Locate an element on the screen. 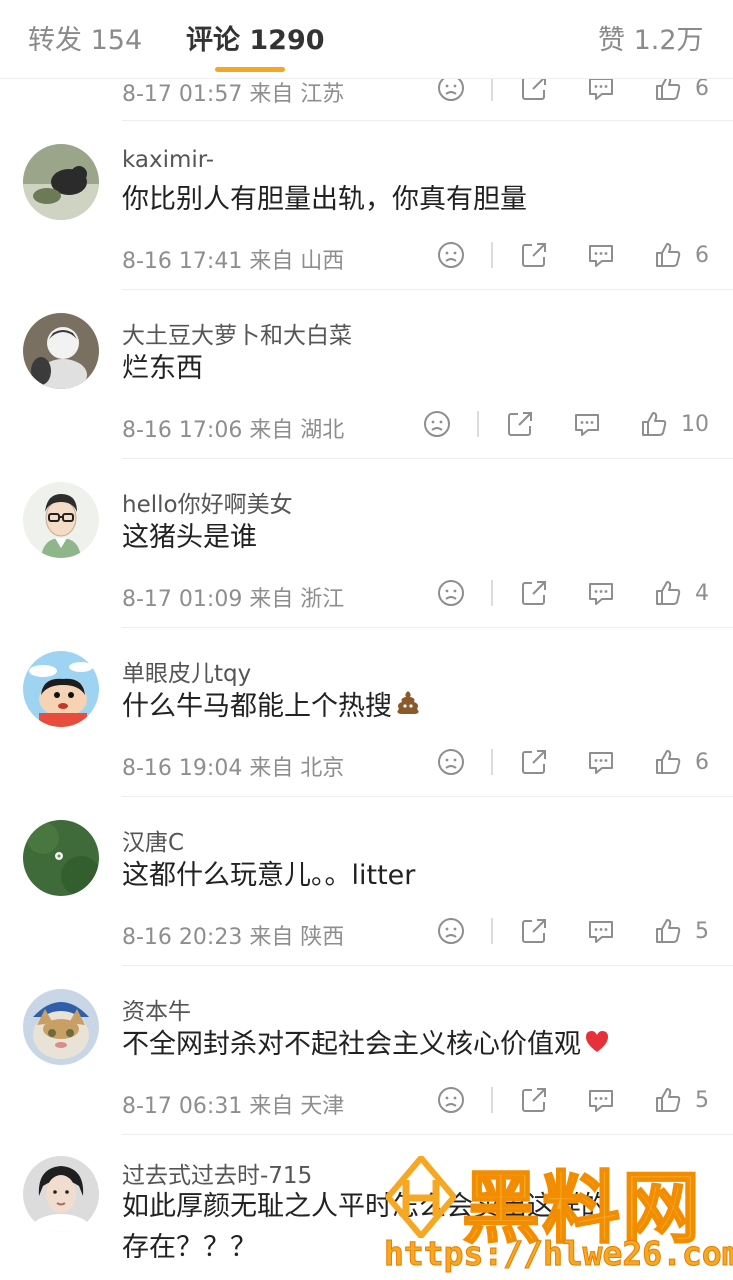  comment-meta: 8-16 17:06 来自 湖北 is located at coordinates (233, 430).